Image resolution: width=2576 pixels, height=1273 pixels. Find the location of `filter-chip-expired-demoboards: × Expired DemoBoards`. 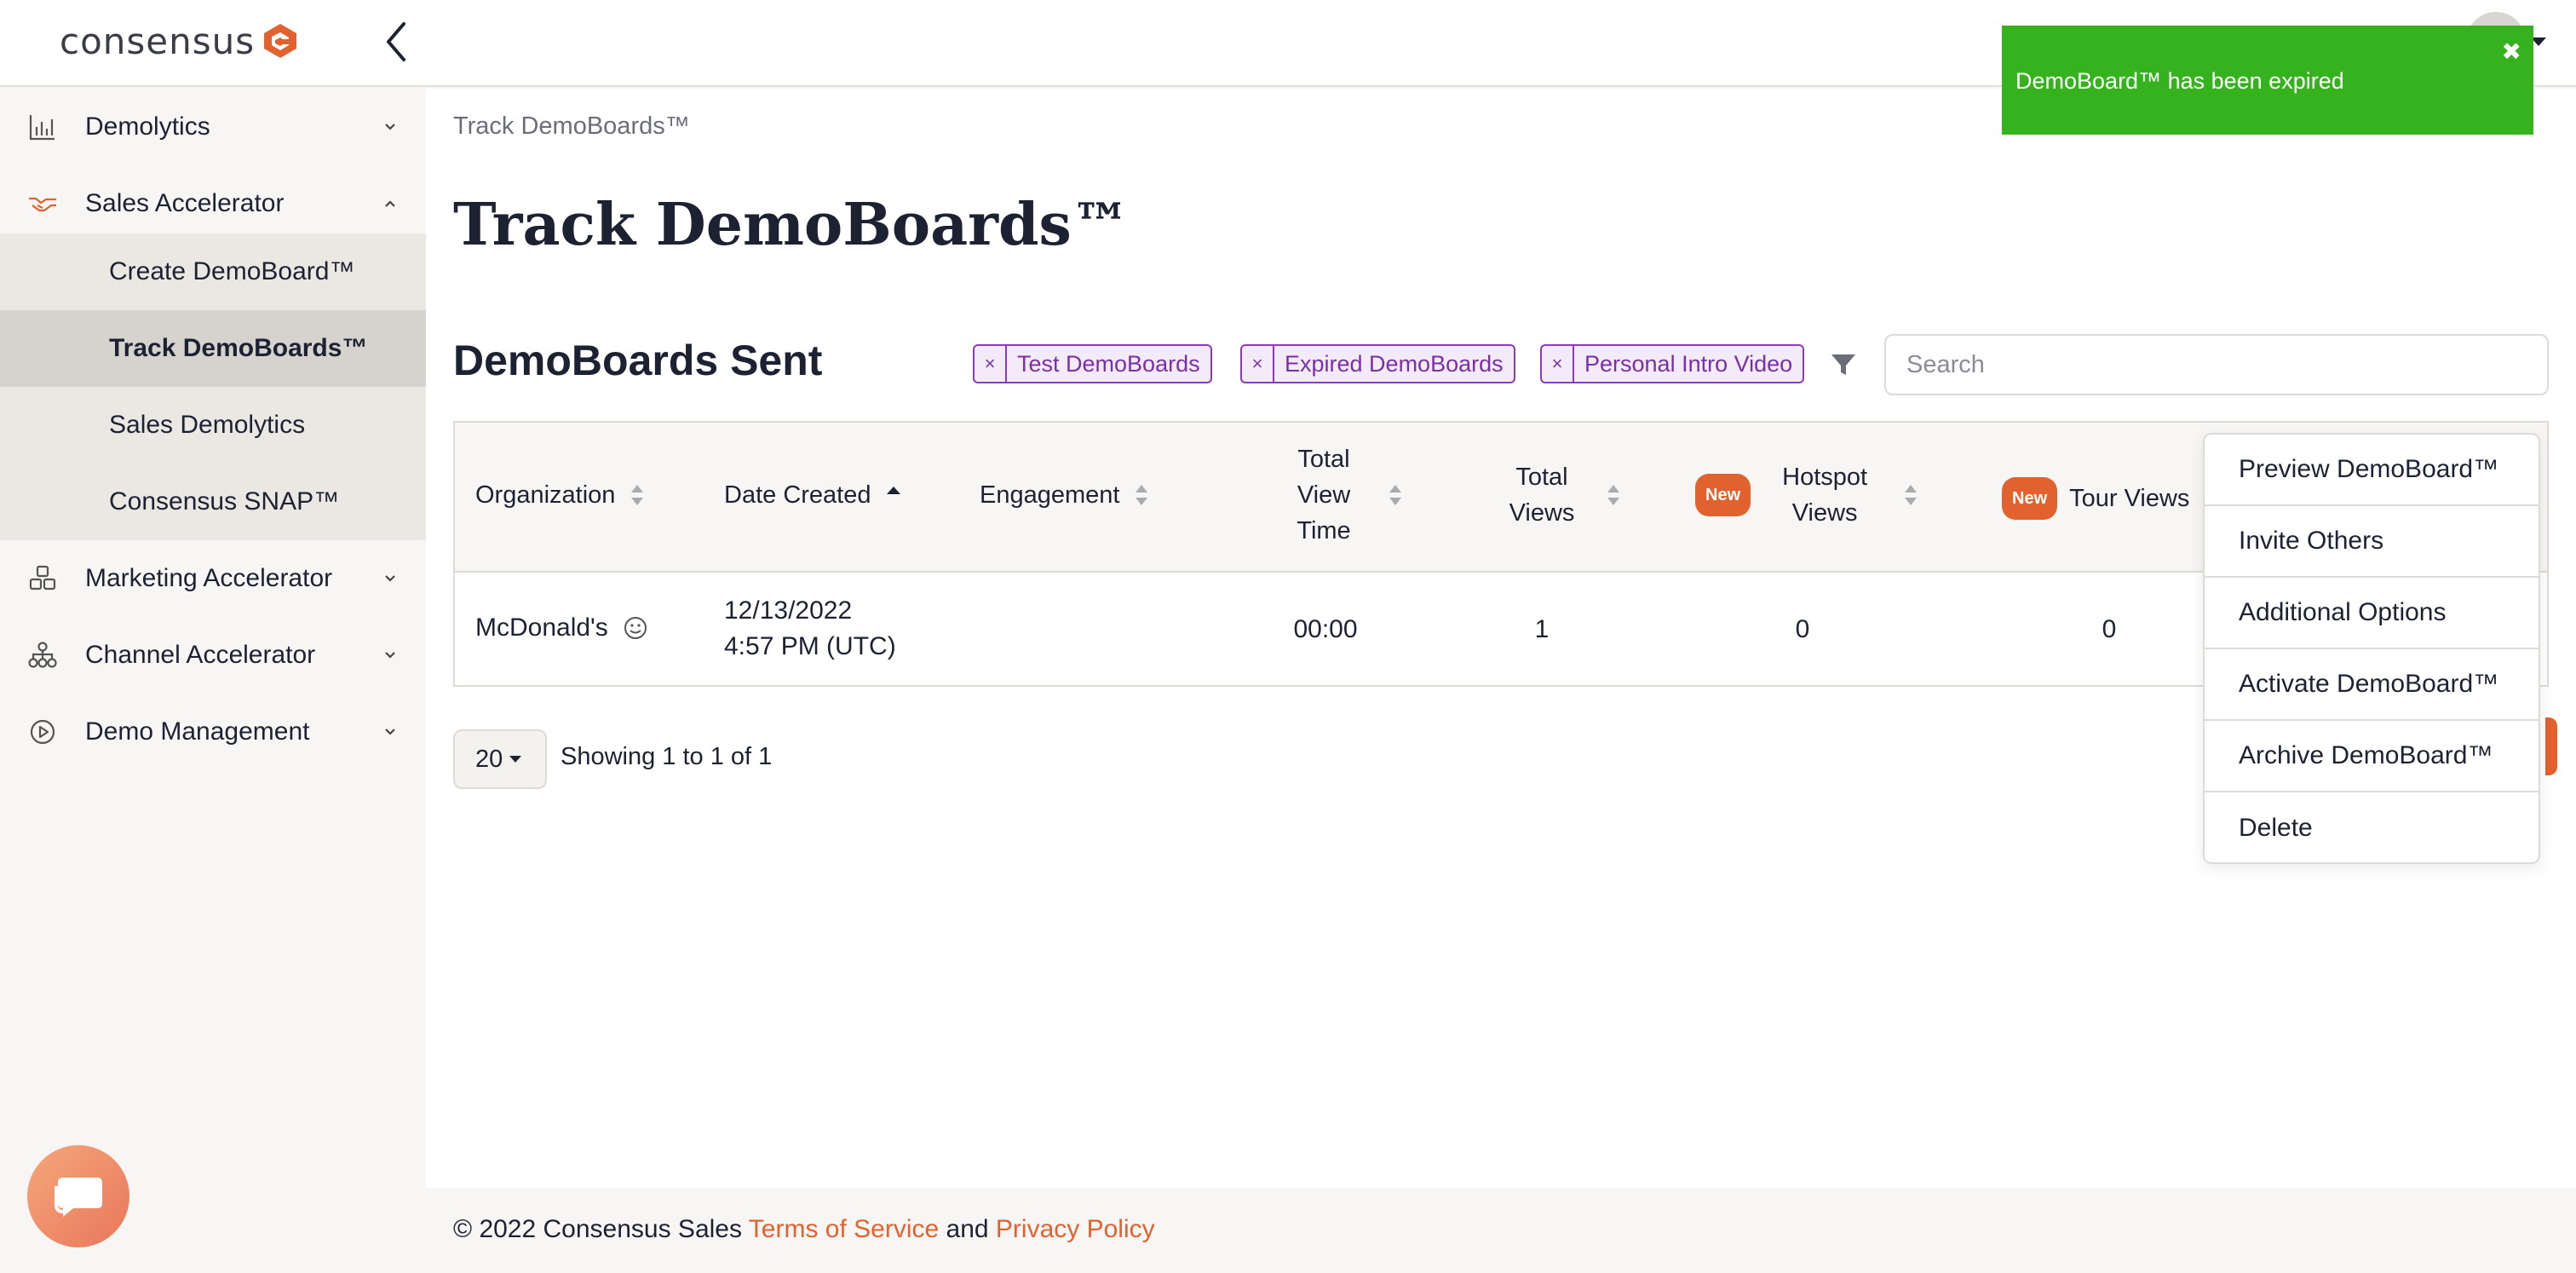

filter-chip-expired-demoboards: × Expired DemoBoards is located at coordinates (1378, 363).